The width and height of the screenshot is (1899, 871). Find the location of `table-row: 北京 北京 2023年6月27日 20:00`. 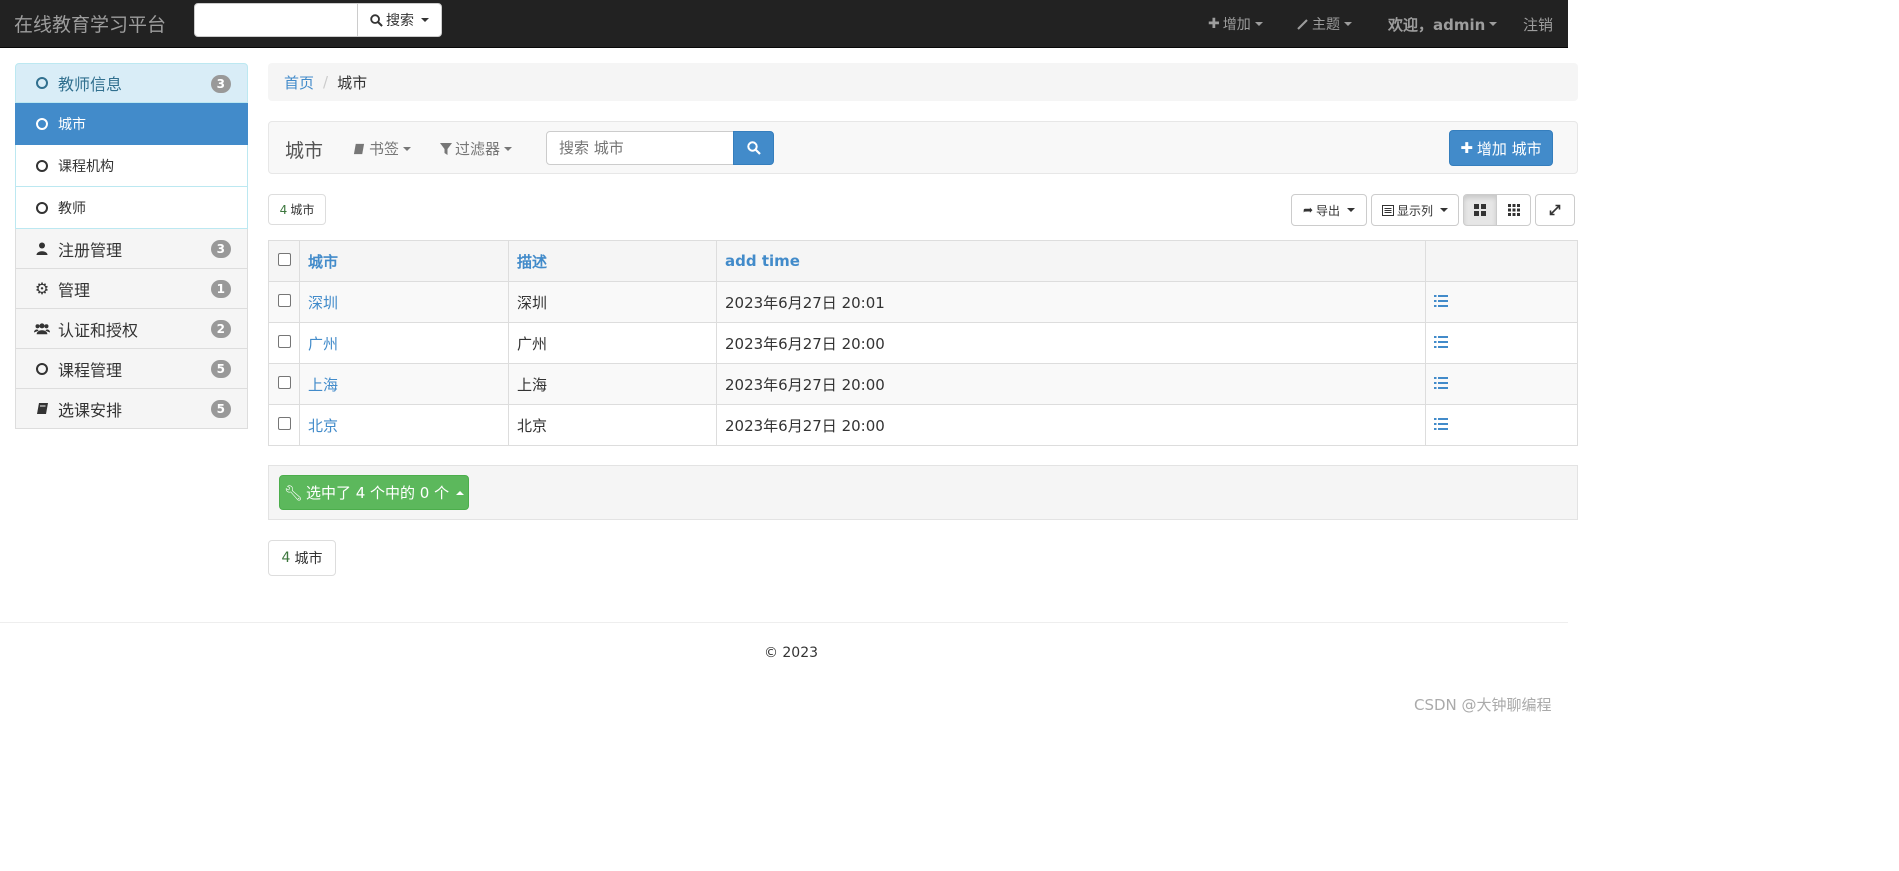

table-row: 北京 北京 2023年6月27日 20:00 is located at coordinates (923, 425).